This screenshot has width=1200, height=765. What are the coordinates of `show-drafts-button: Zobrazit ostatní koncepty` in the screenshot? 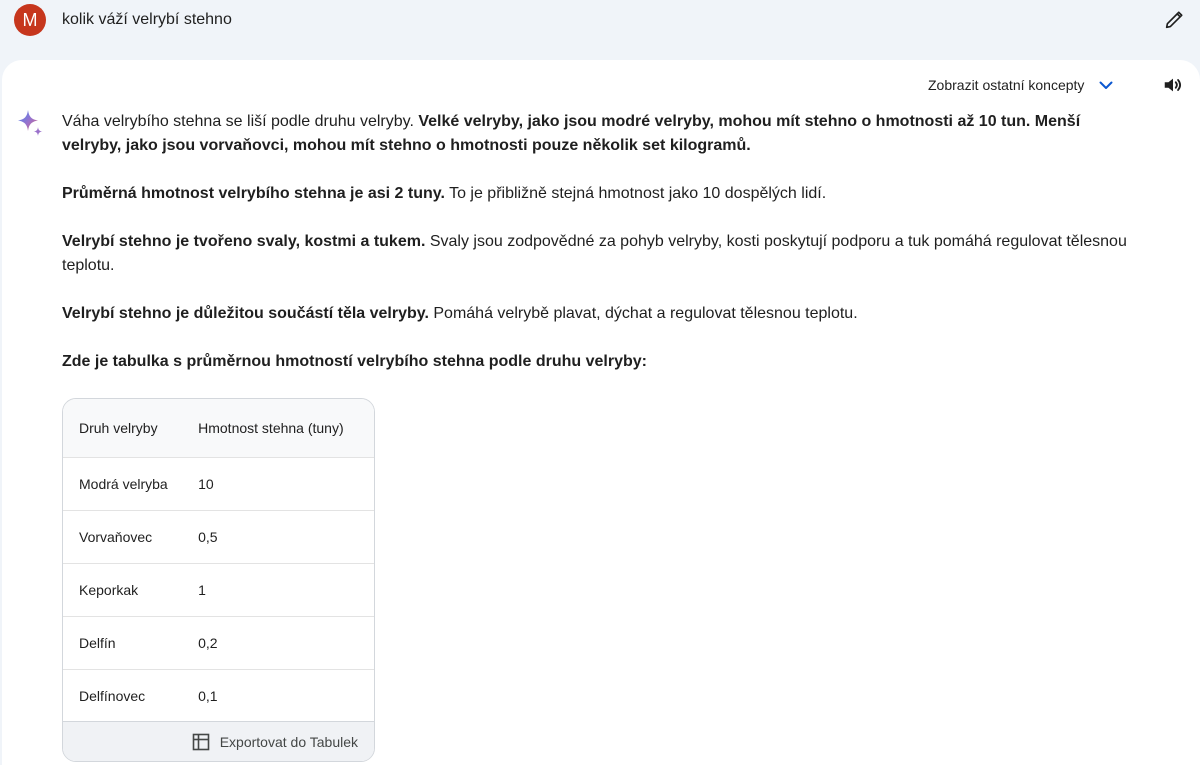 It's located at (1021, 85).